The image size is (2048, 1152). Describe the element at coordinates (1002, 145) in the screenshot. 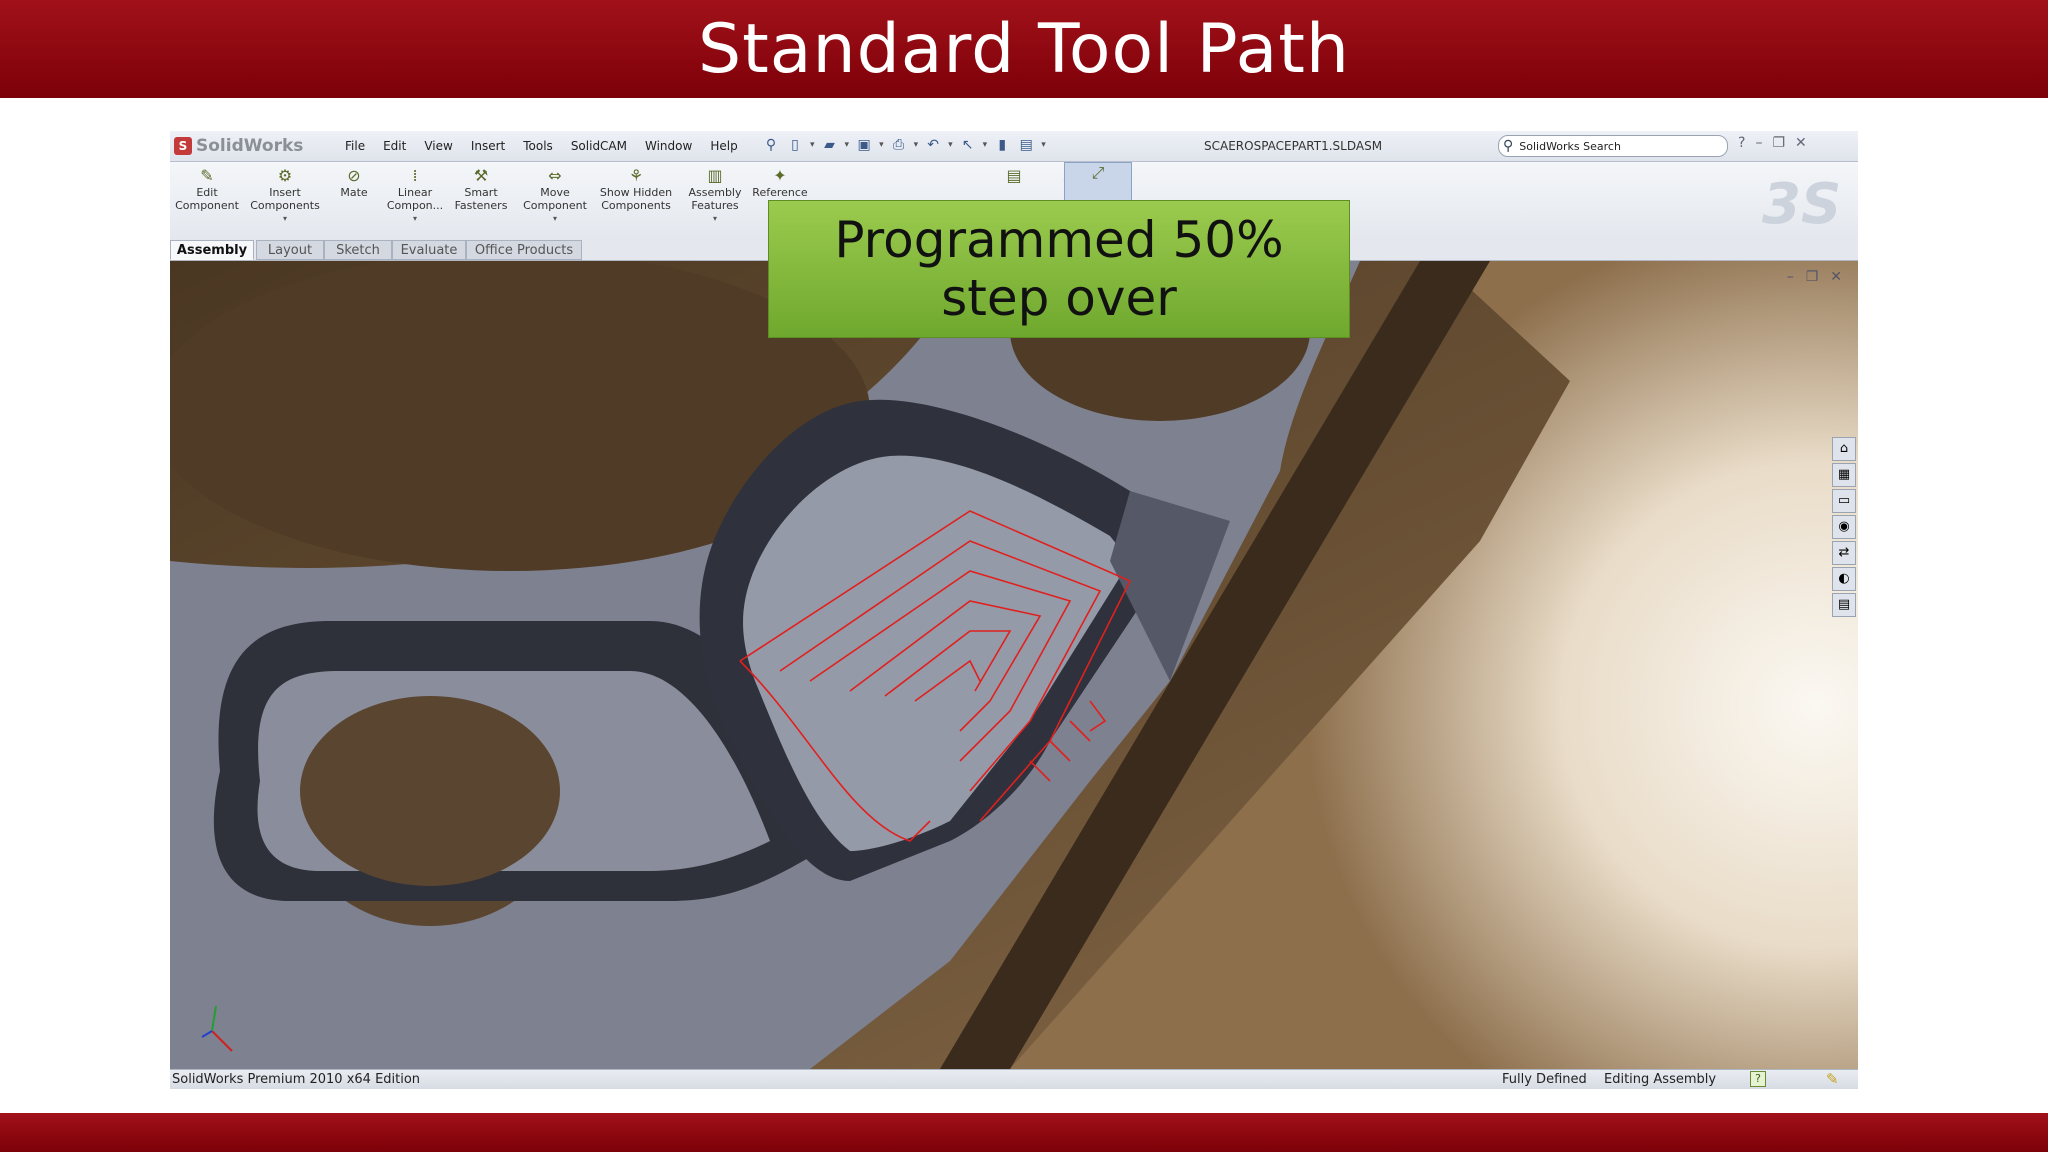

I see `rebuild-icon: ▮` at that location.